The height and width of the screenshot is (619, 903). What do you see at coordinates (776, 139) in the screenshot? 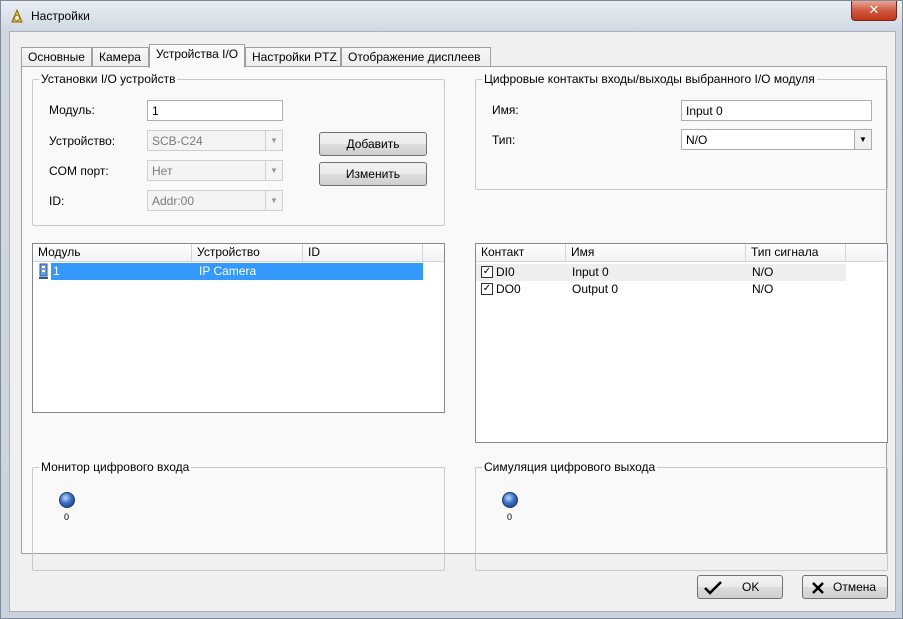
I see `type-select: N/O ▼` at bounding box center [776, 139].